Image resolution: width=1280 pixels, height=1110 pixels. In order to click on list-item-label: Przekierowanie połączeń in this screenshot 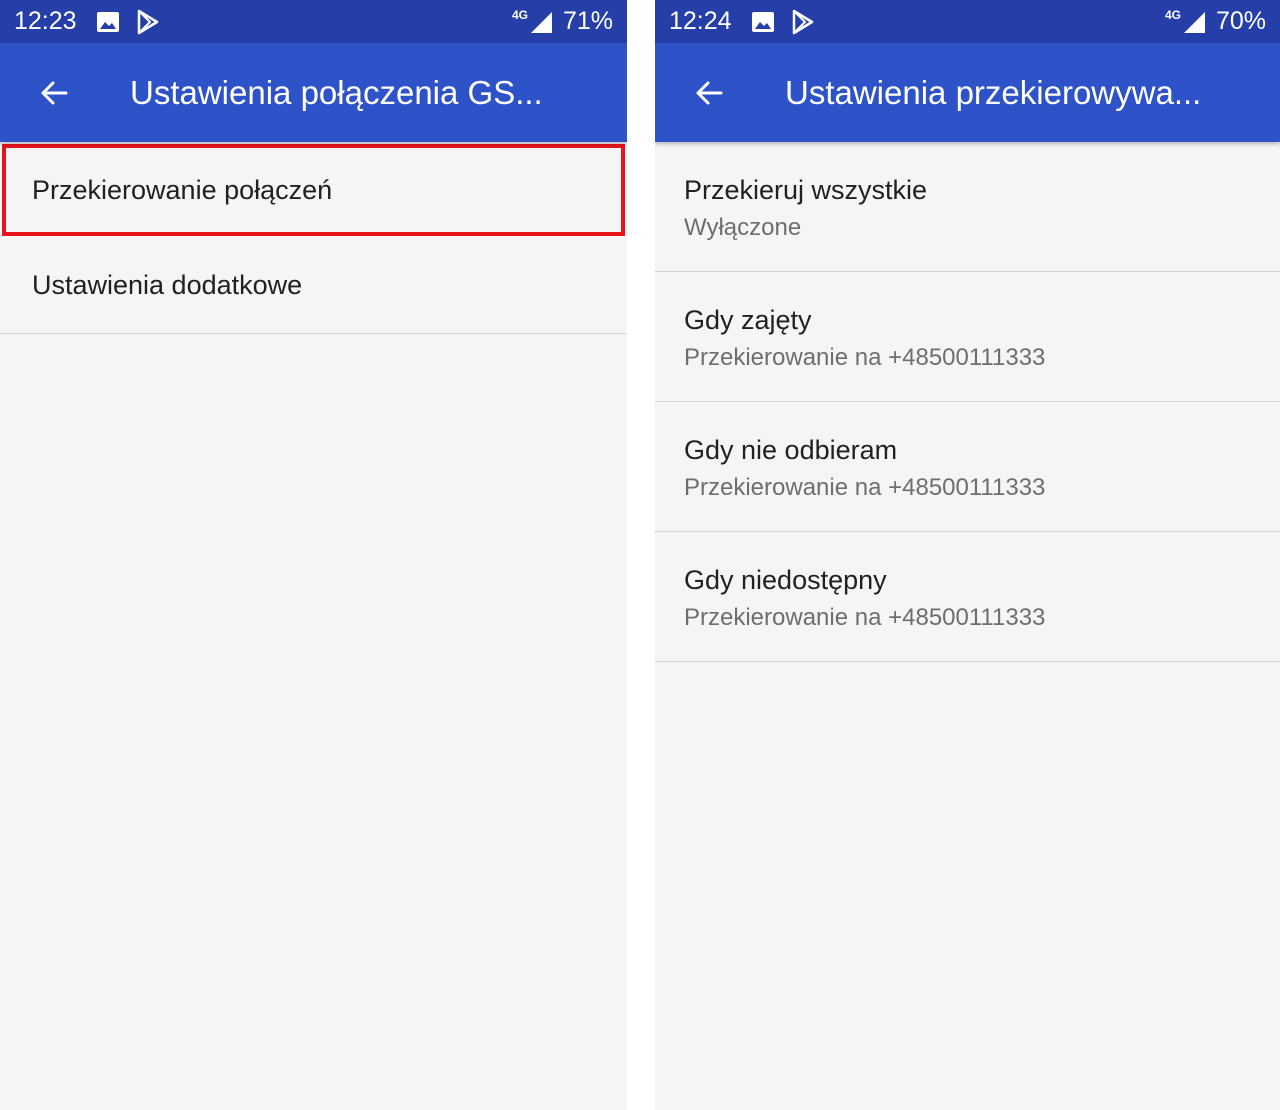, I will do `click(182, 189)`.